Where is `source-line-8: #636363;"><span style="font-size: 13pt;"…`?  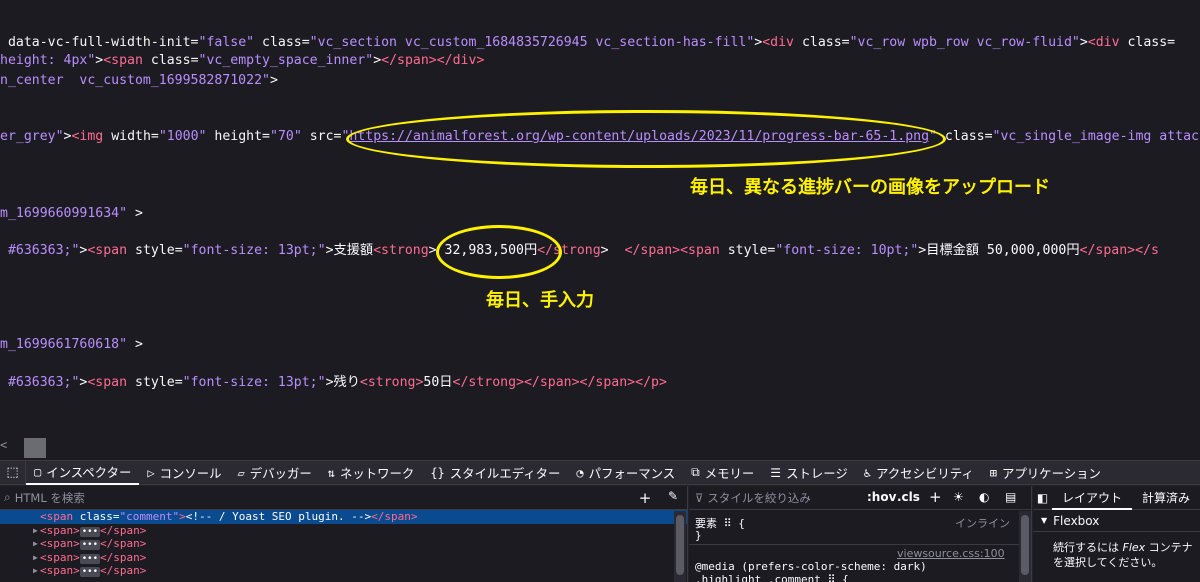 source-line-8: #636363;"><span style="font-size: 13pt;"… is located at coordinates (333, 382).